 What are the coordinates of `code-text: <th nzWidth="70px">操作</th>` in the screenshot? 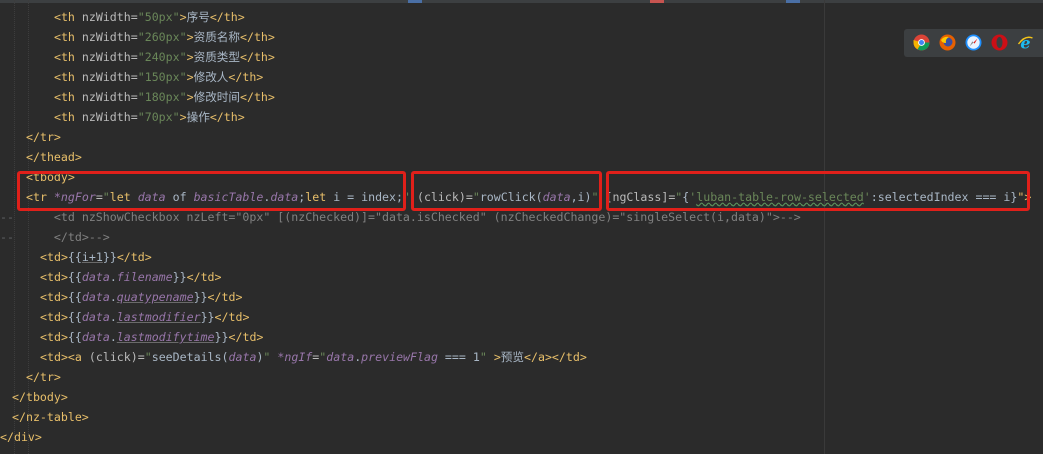 It's located at (142, 117).